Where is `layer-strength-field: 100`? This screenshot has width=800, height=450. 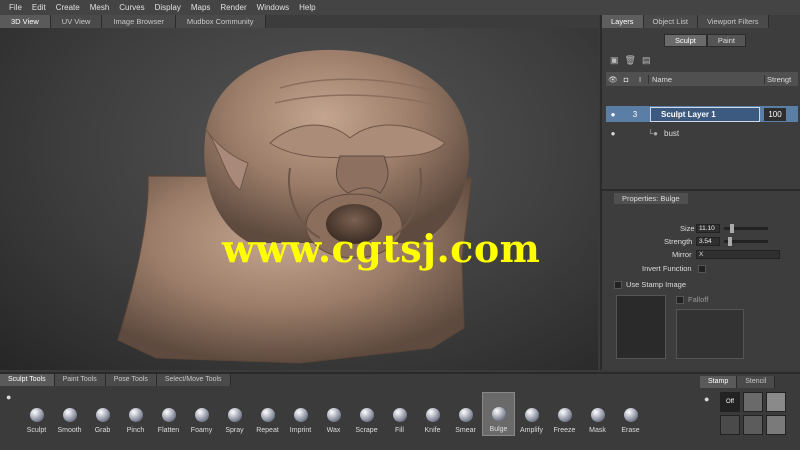 layer-strength-field: 100 is located at coordinates (775, 114).